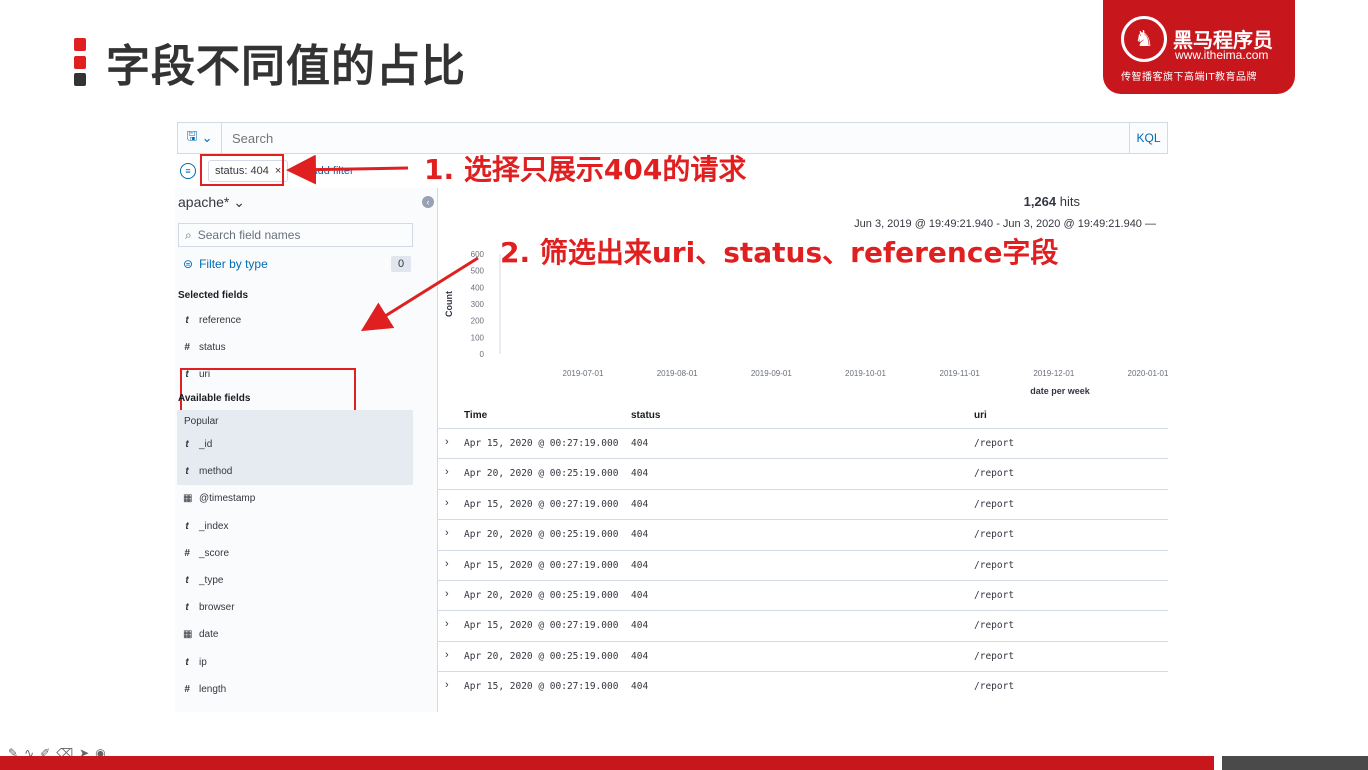  What do you see at coordinates (607, 763) in the screenshot?
I see `footer-bar` at bounding box center [607, 763].